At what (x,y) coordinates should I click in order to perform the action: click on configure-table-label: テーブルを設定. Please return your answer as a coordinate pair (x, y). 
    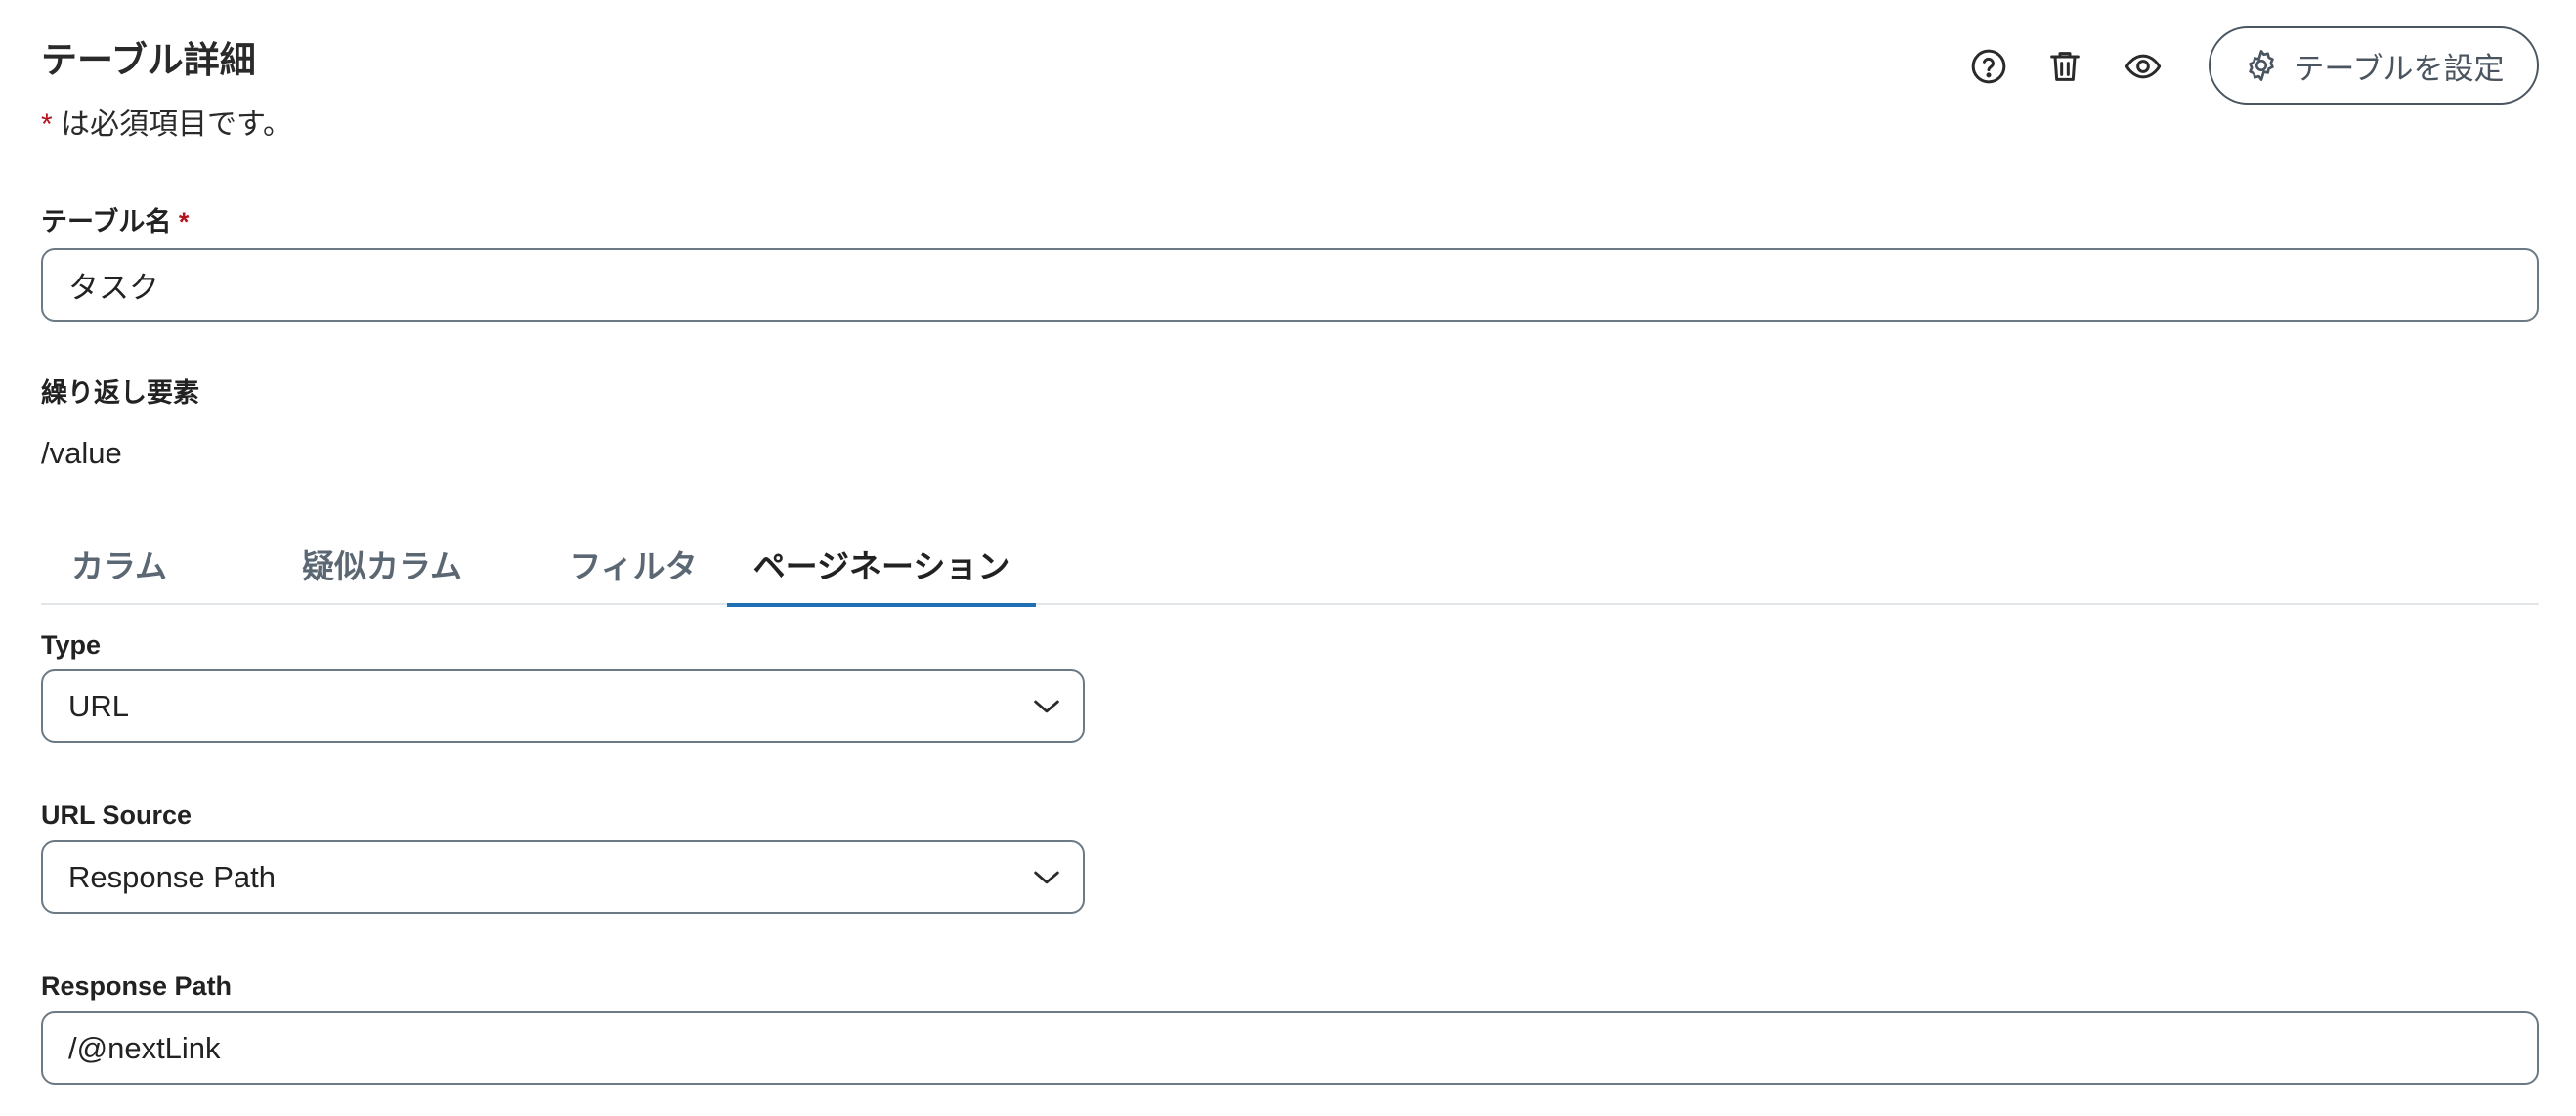
    Looking at the image, I should click on (2400, 69).